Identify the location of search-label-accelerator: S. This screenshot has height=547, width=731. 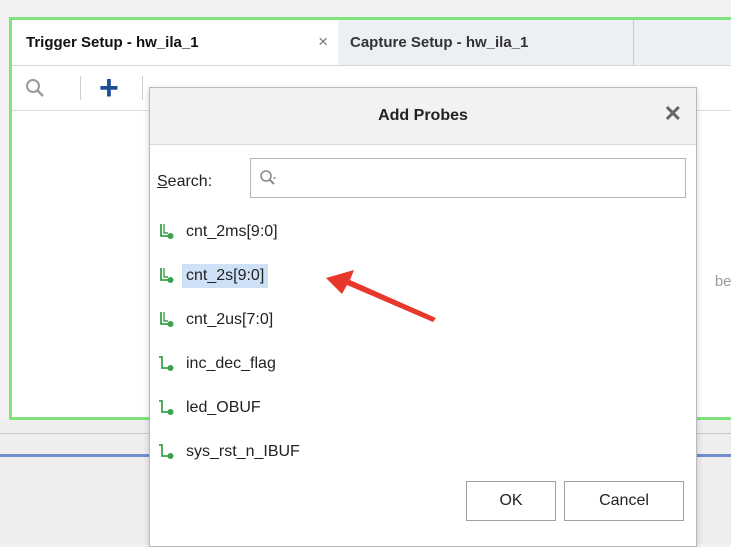
(162, 181).